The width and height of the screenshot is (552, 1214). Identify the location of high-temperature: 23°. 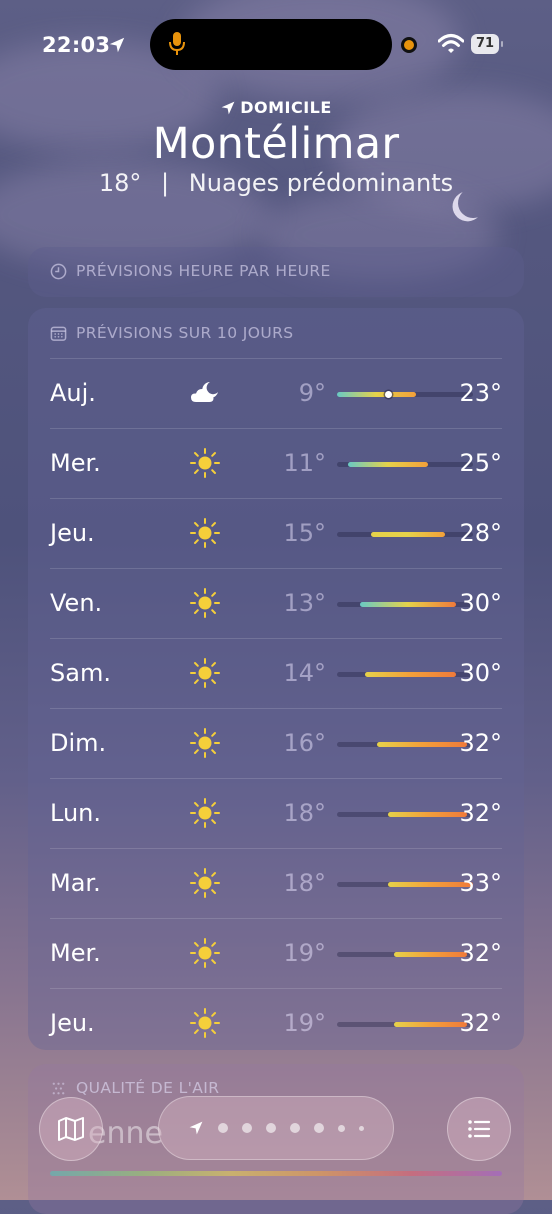
(480, 393).